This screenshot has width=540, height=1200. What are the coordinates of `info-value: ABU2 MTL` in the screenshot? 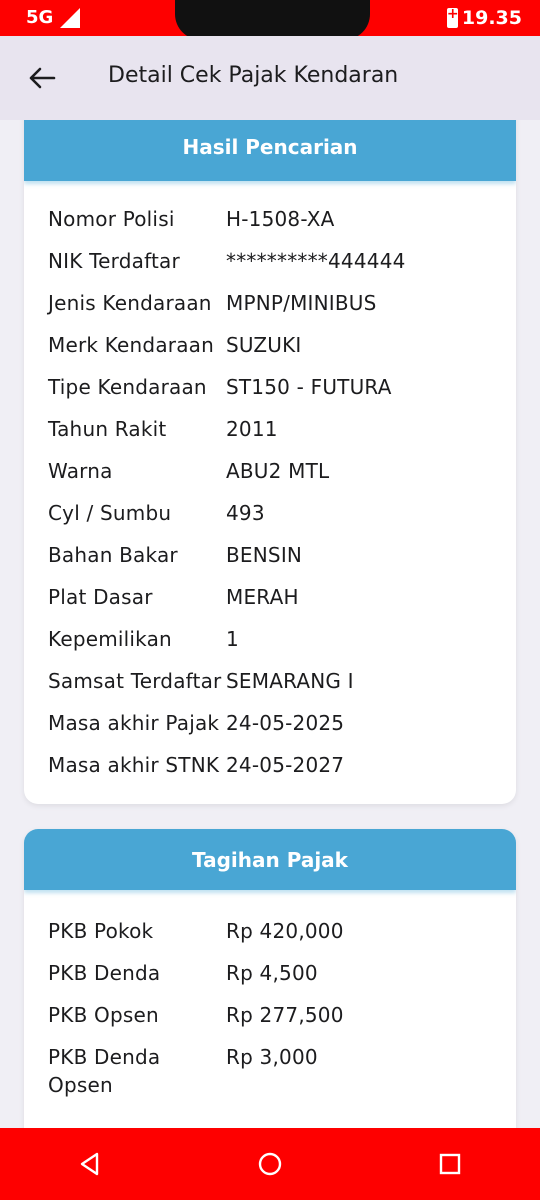 It's located at (278, 471).